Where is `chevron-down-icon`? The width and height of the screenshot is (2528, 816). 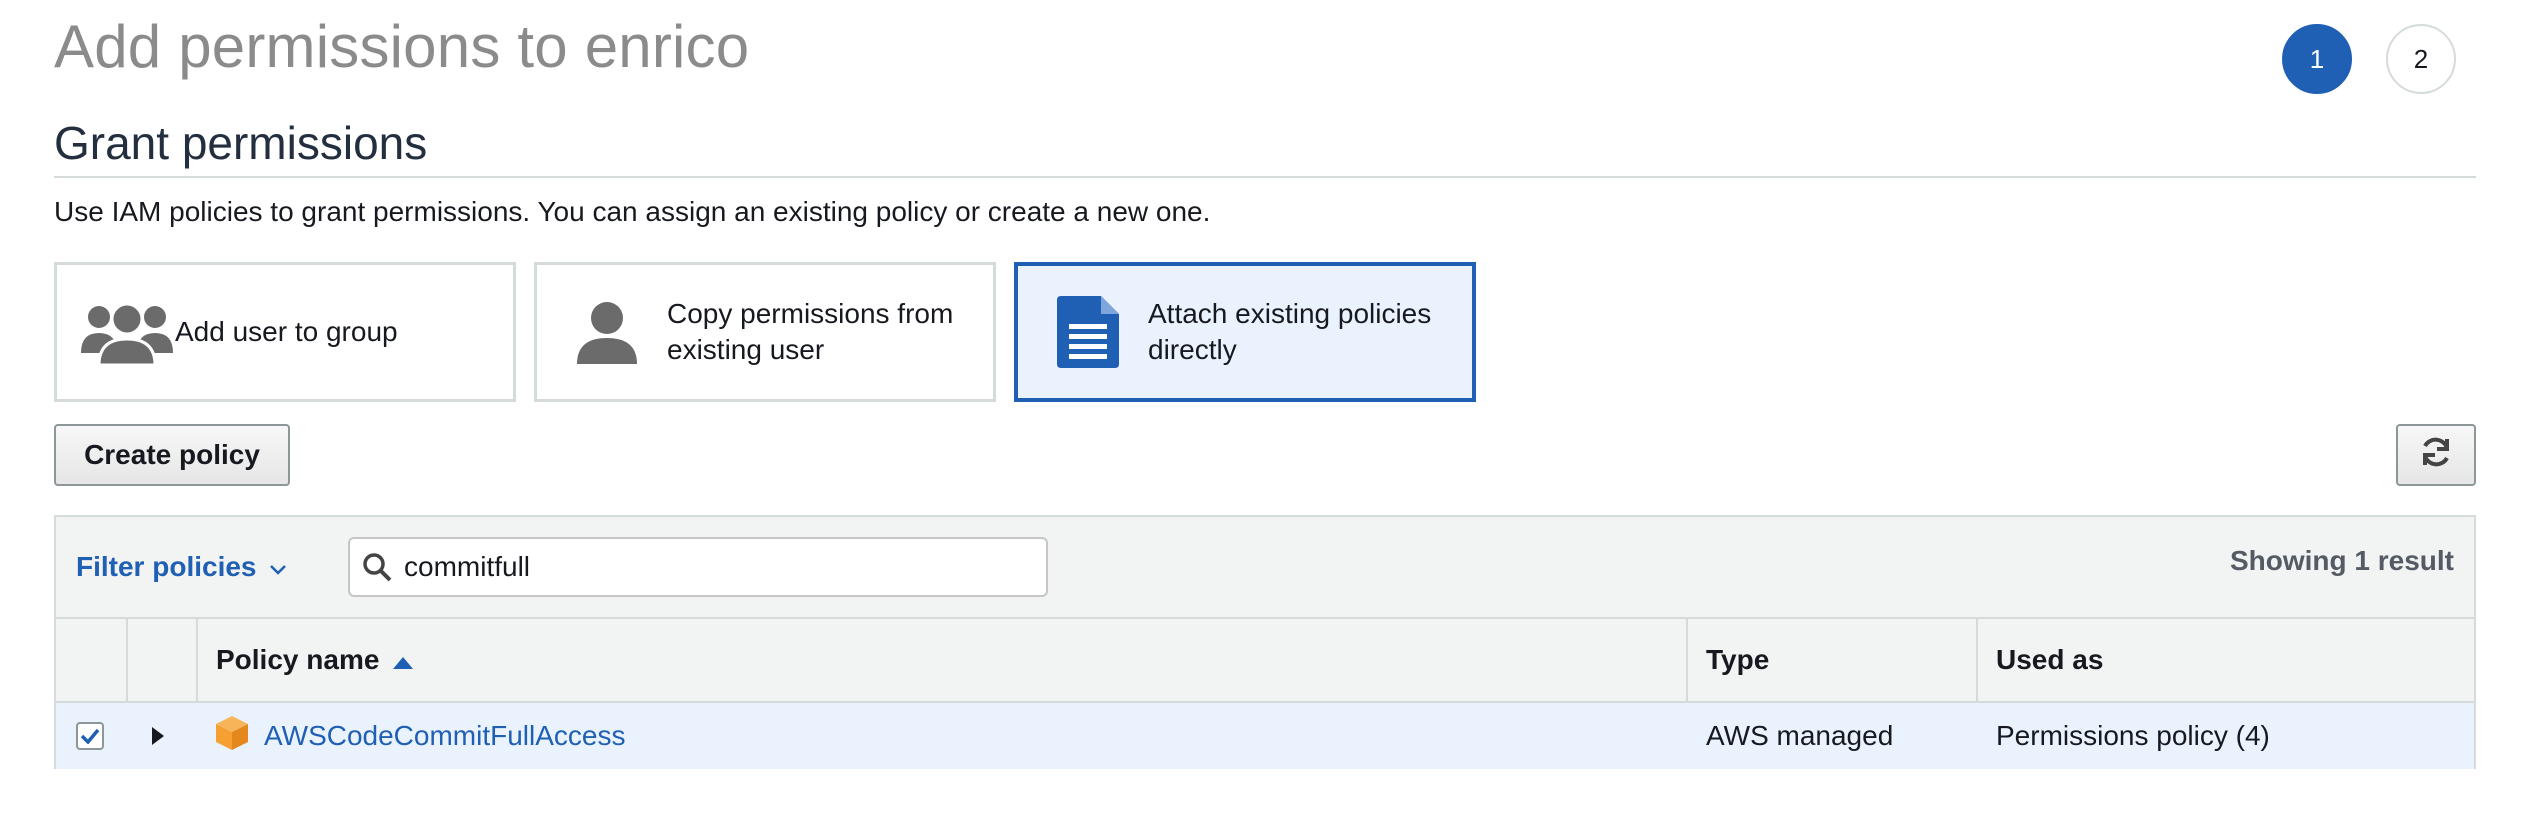 chevron-down-icon is located at coordinates (278, 567).